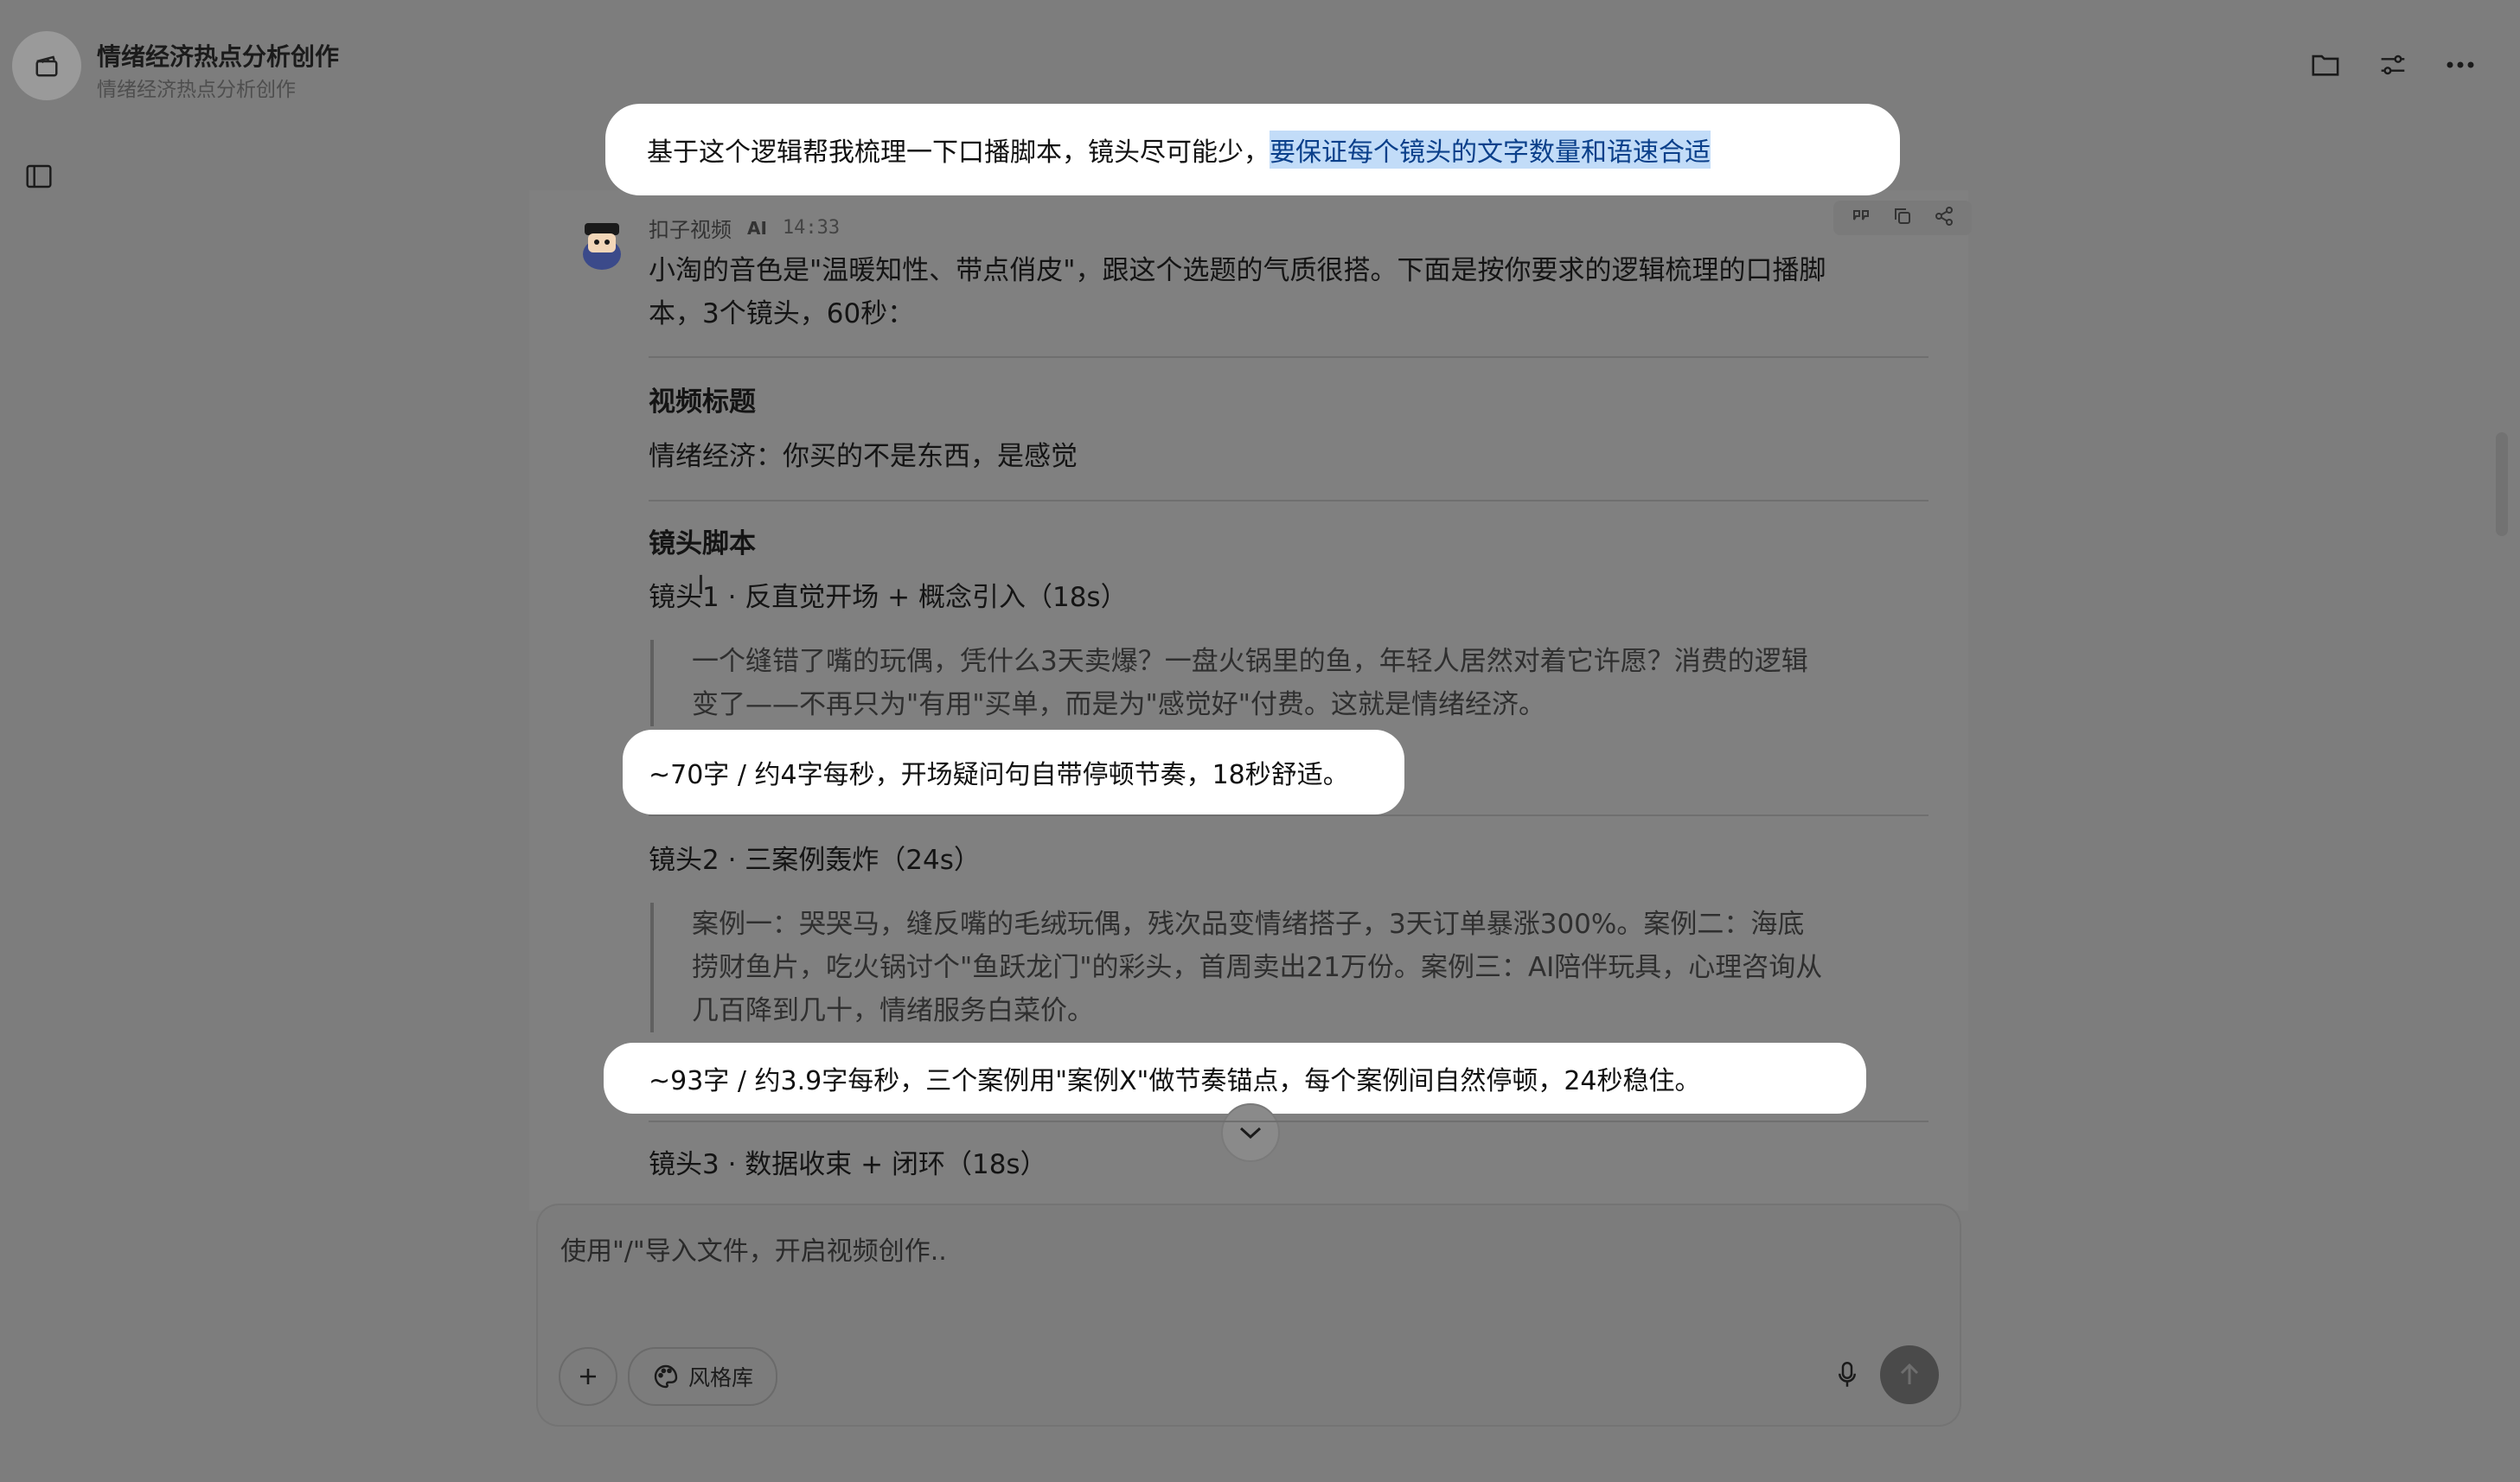 The width and height of the screenshot is (2520, 1482). What do you see at coordinates (1847, 1375) in the screenshot?
I see `microphone-icon` at bounding box center [1847, 1375].